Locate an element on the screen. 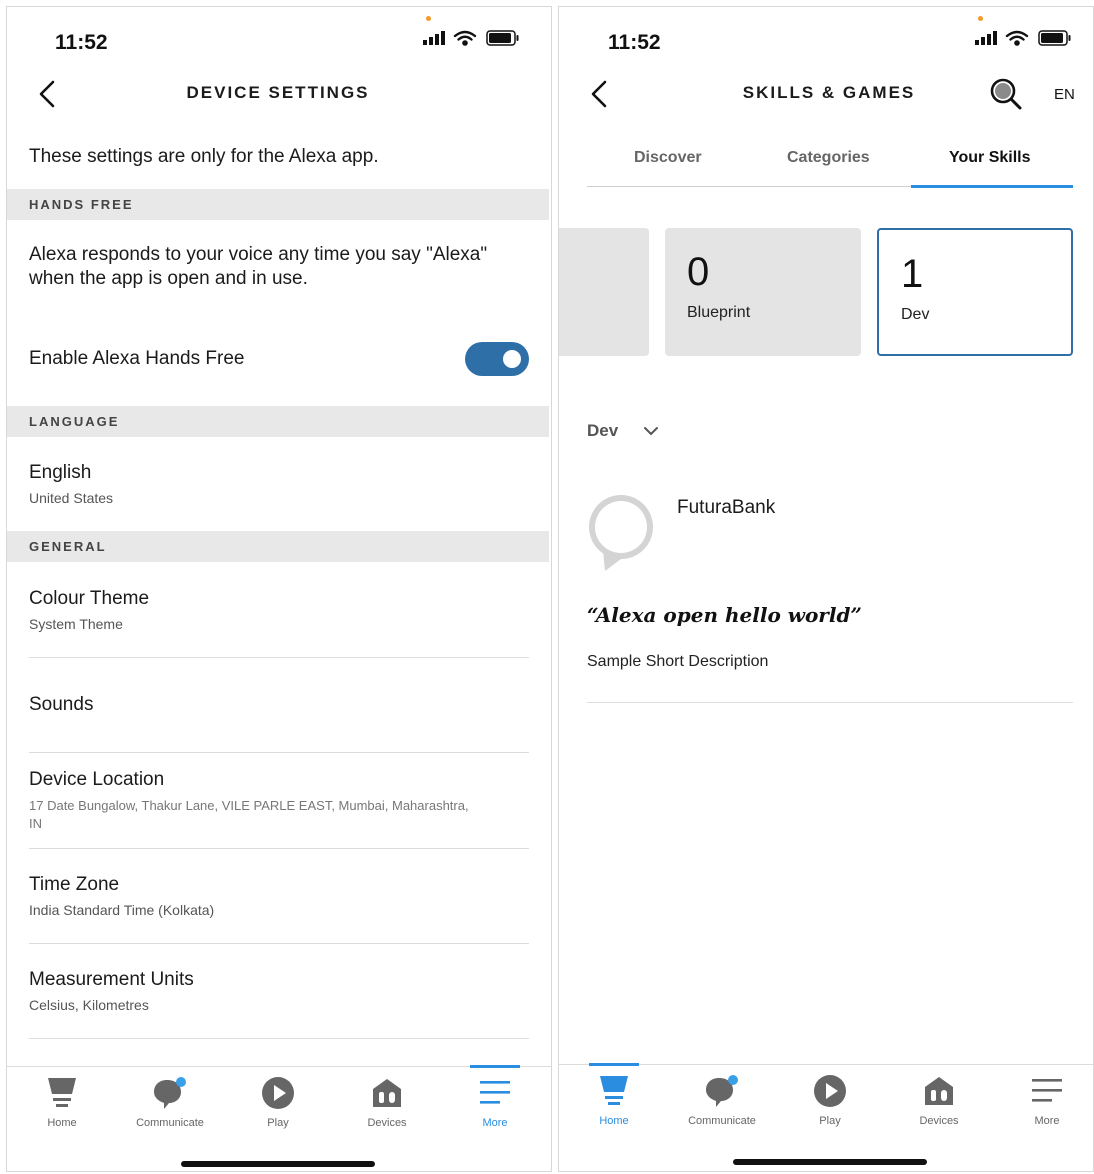 The height and width of the screenshot is (1174, 1094). filter-label: Dev is located at coordinates (603, 430).